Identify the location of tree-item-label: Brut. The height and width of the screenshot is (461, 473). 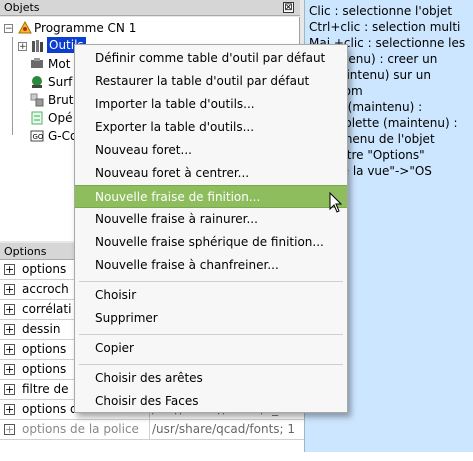
(61, 100).